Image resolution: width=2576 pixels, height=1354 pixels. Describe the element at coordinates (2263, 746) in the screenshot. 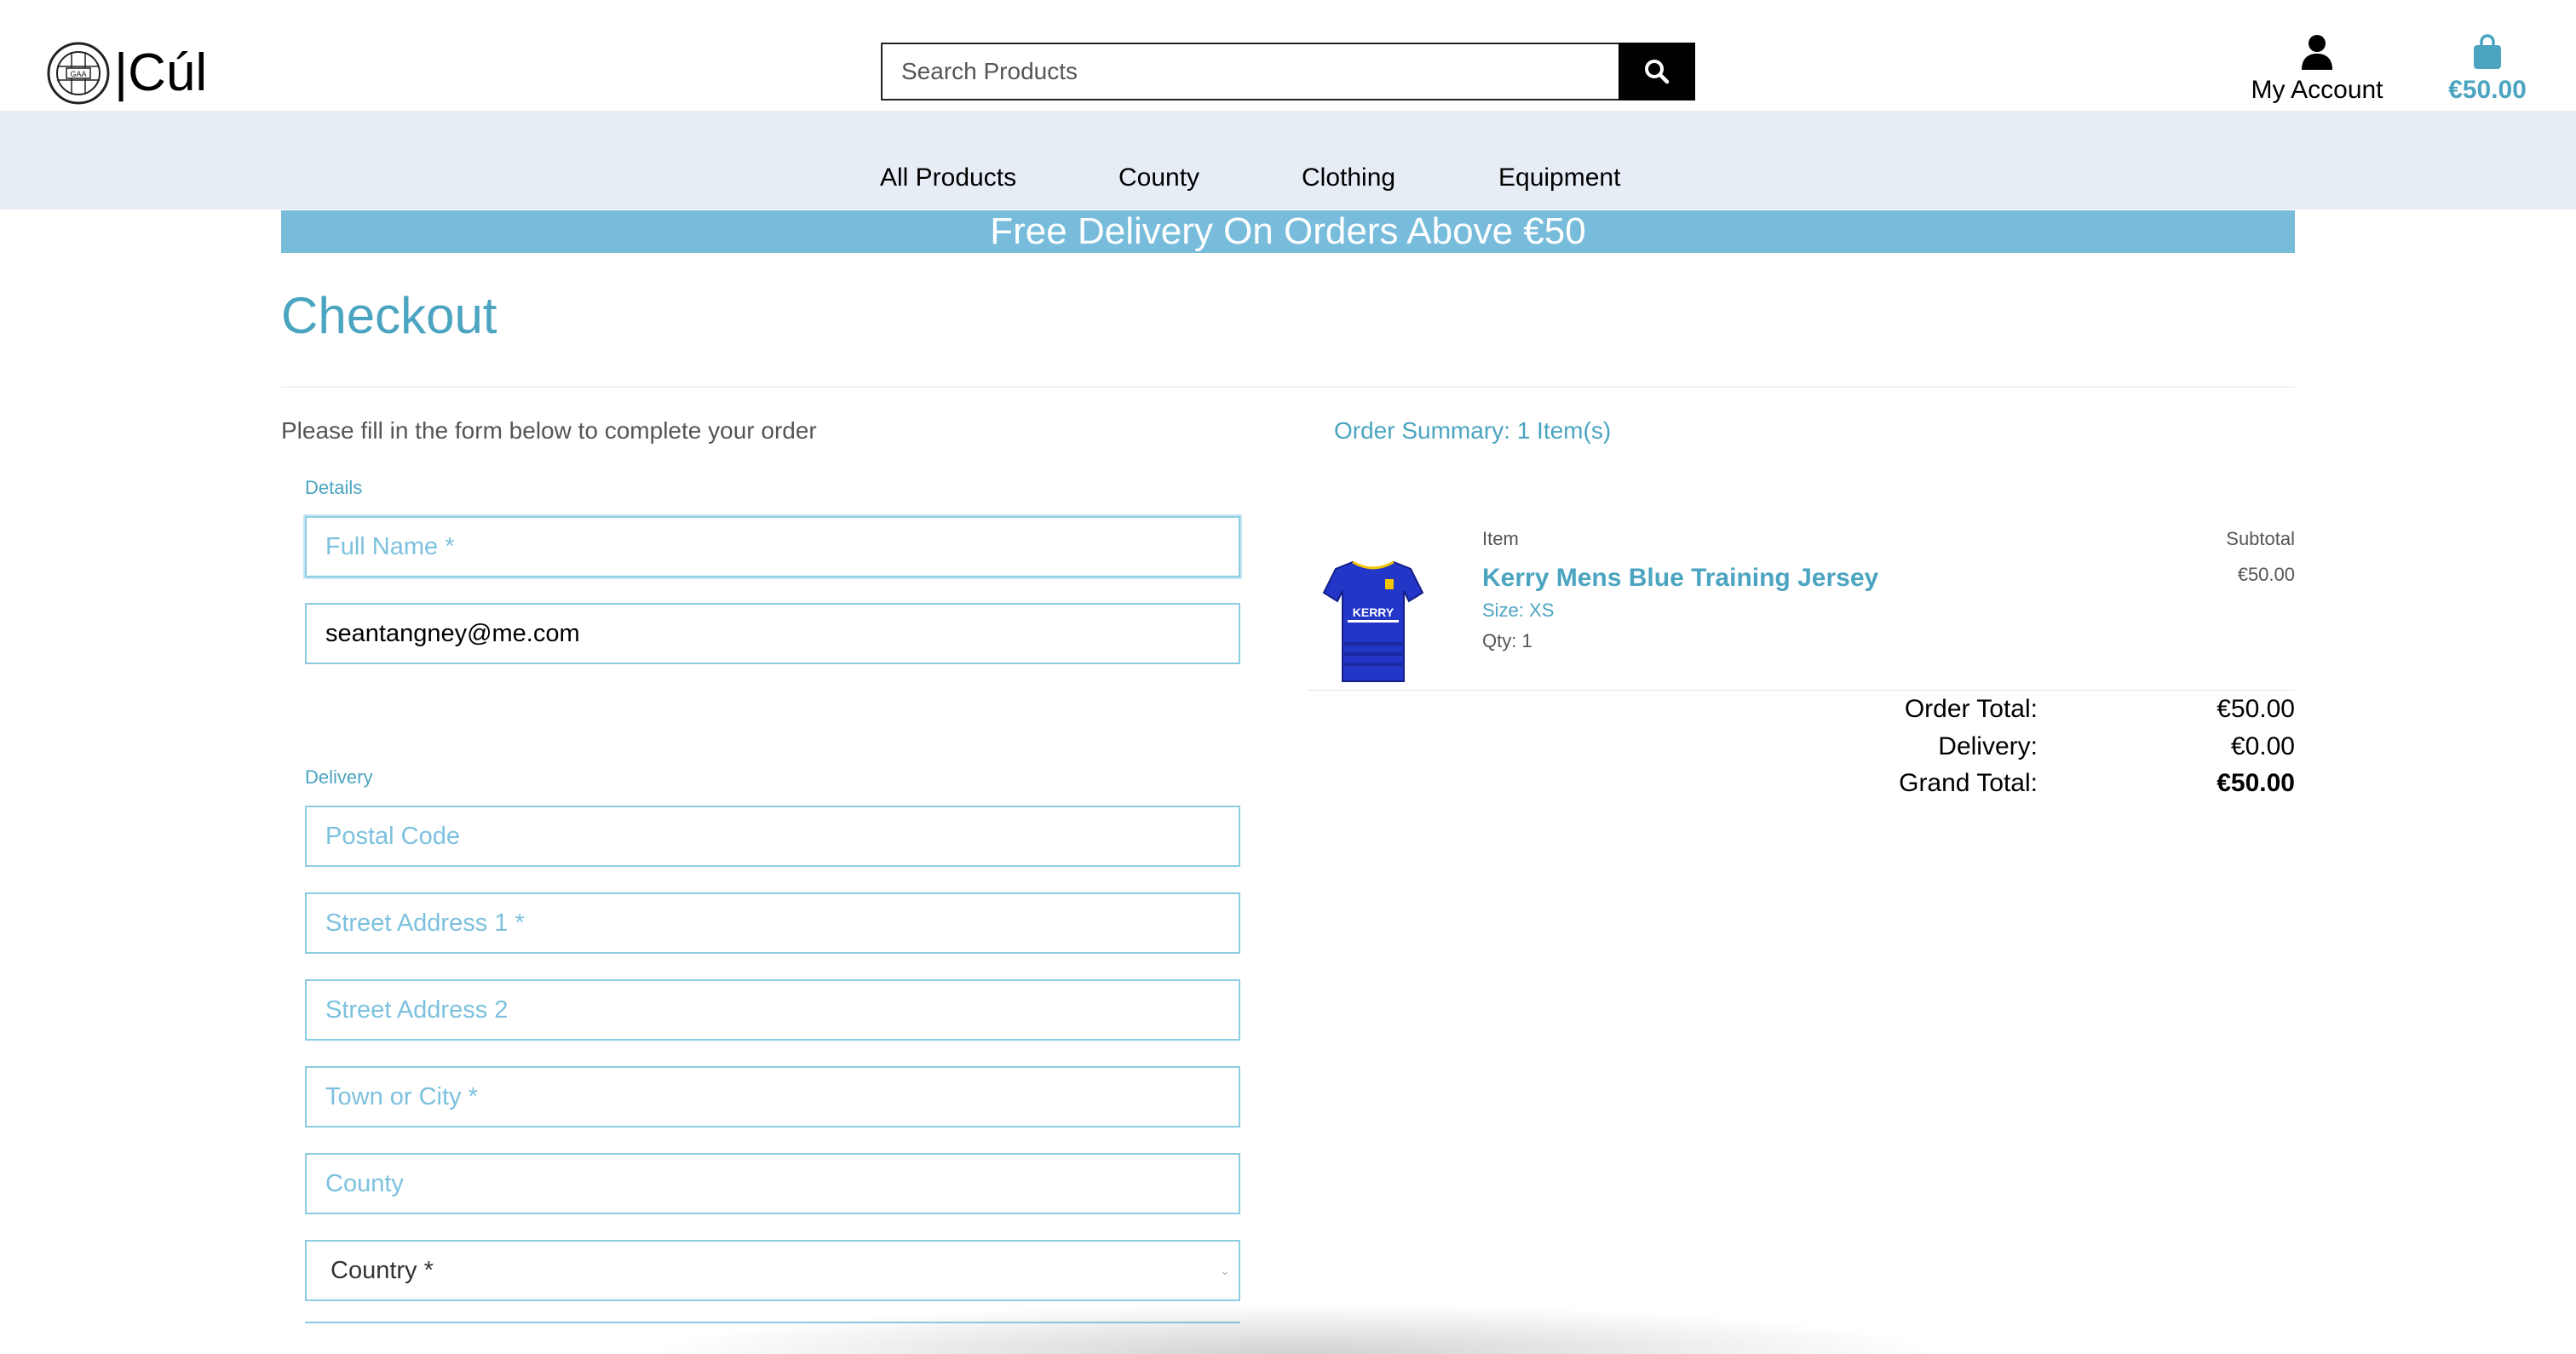

I see `delivery-cost-value: €0.00` at that location.